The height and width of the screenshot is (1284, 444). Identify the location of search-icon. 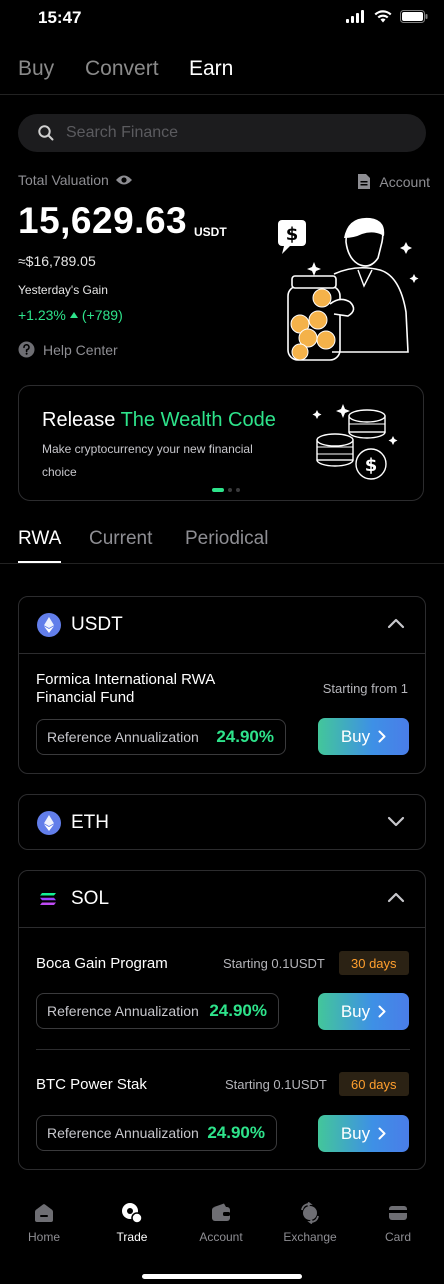
(46, 133).